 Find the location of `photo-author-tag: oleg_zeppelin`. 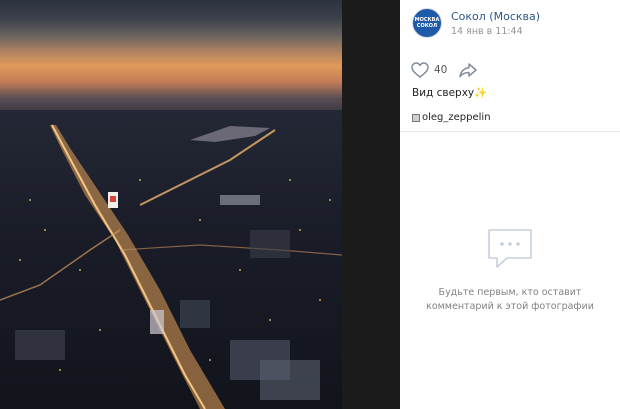

photo-author-tag: oleg_zeppelin is located at coordinates (451, 117).